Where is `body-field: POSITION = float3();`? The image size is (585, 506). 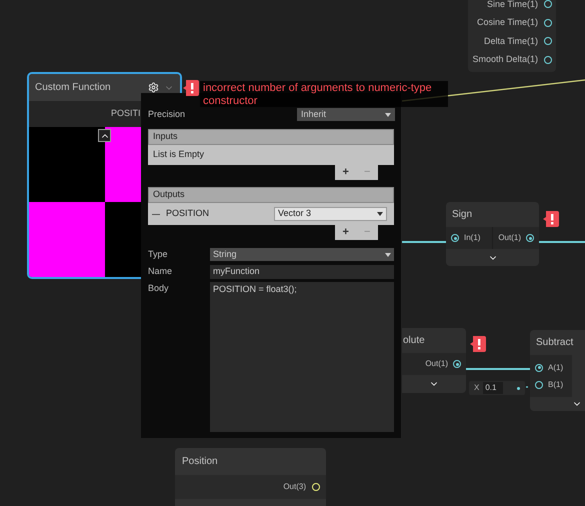
body-field: POSITION = float3(); is located at coordinates (302, 357).